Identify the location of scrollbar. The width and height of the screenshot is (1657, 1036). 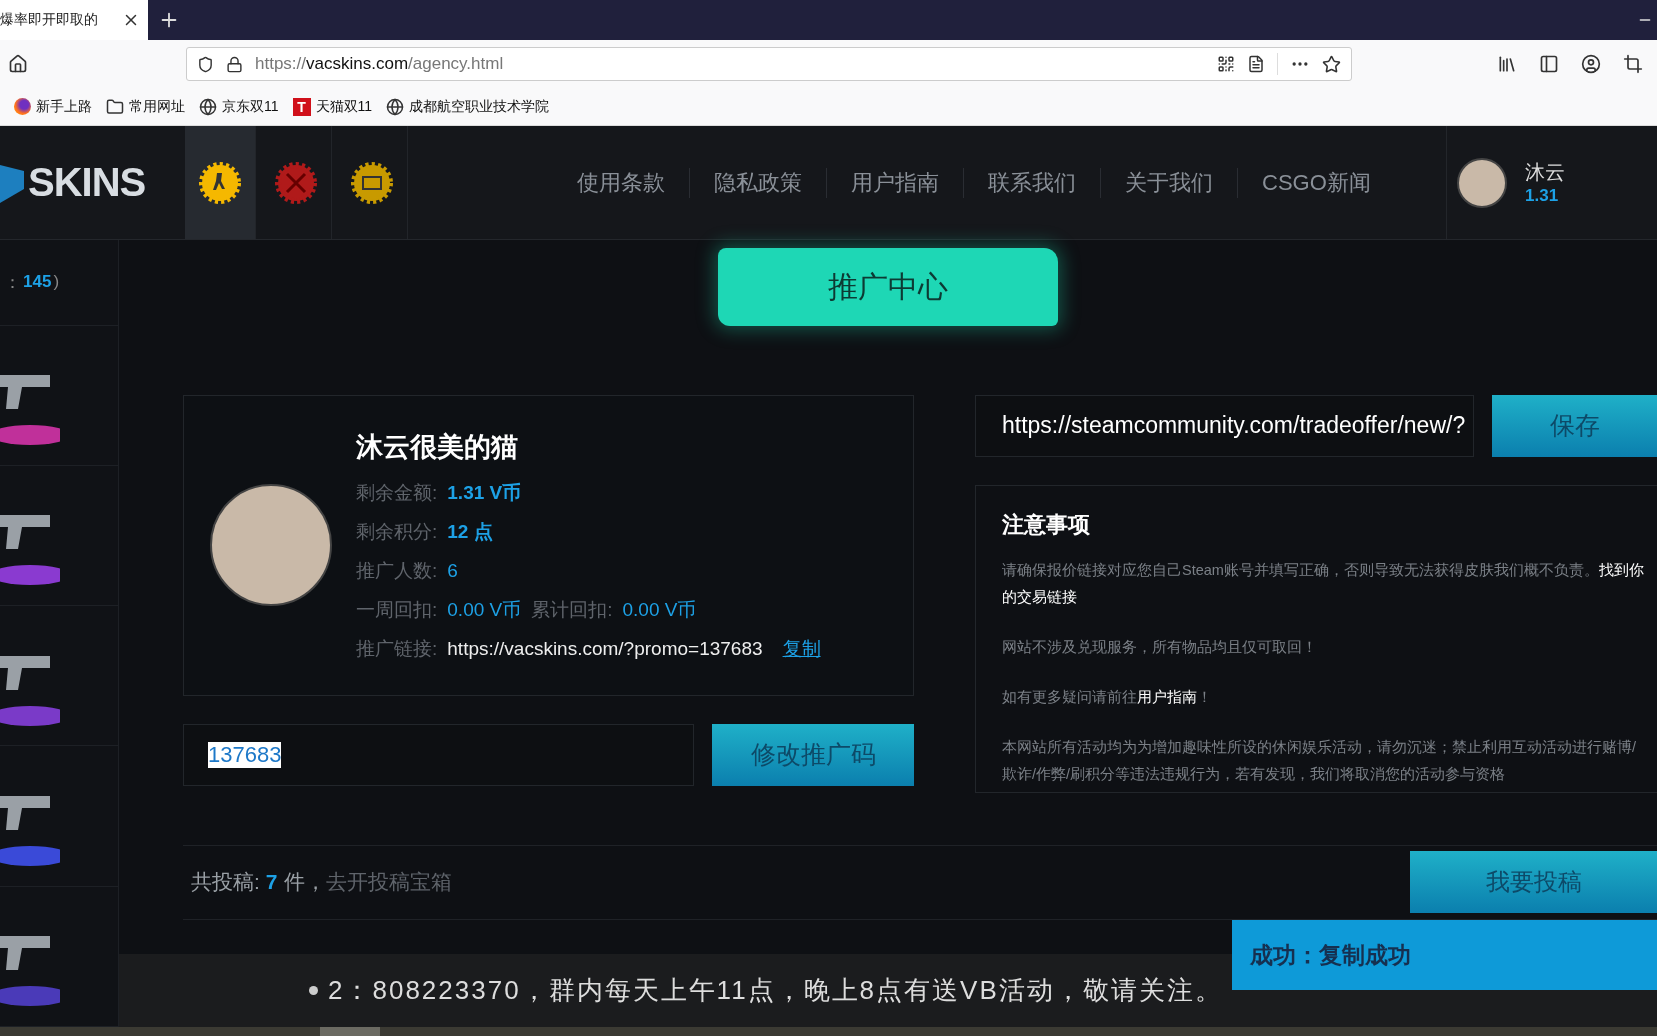
(828, 1031).